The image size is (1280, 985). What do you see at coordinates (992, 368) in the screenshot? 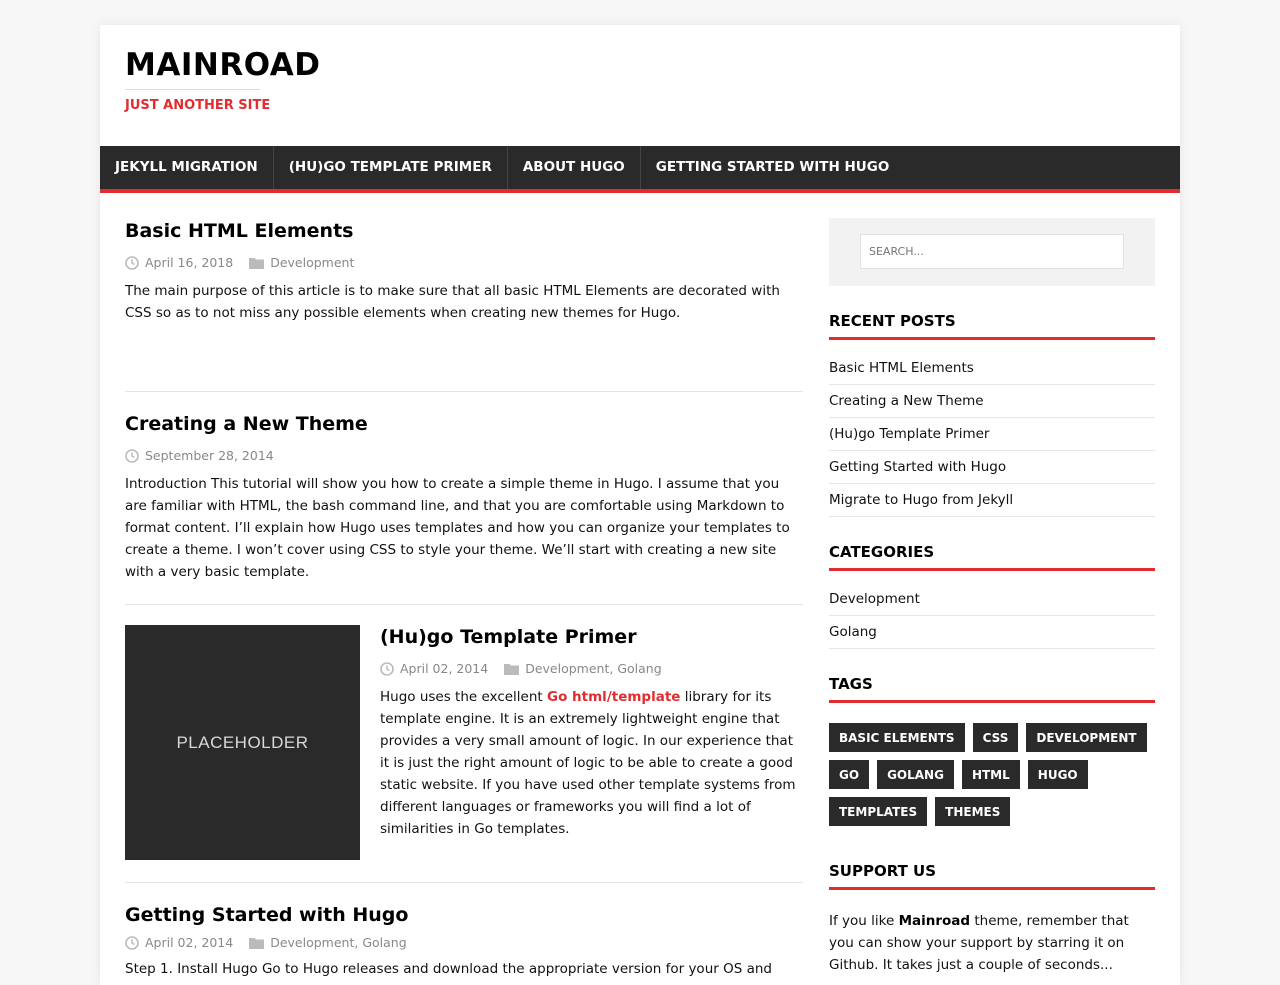
I see `list-item: Basic HTML Elements` at bounding box center [992, 368].